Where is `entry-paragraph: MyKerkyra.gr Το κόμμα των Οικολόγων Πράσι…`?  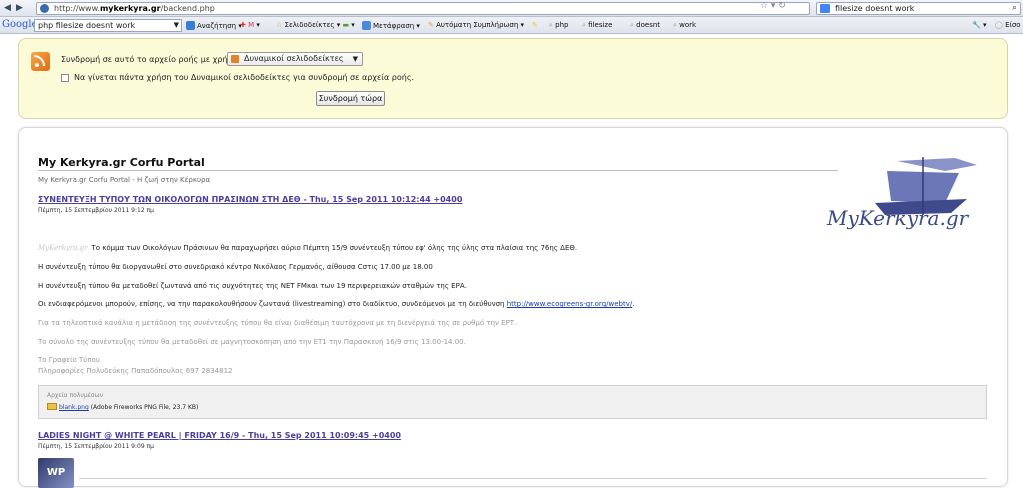
entry-paragraph: MyKerkyra.gr Το κόμμα των Οικολόγων Πράσι… is located at coordinates (308, 248).